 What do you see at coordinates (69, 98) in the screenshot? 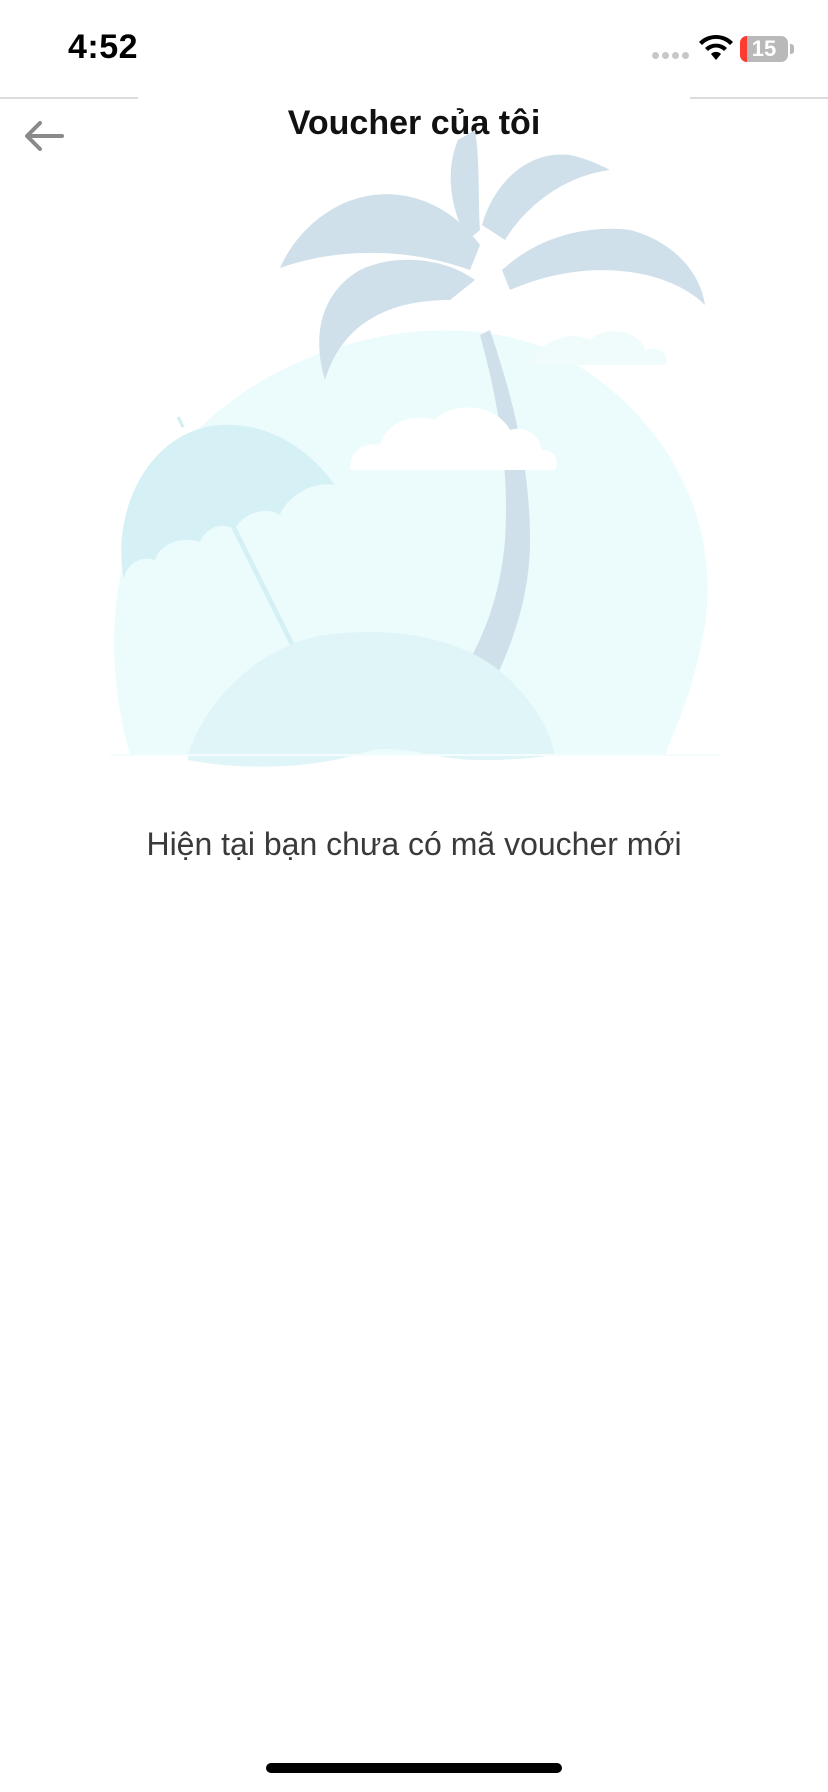
I see `header-divider-left` at bounding box center [69, 98].